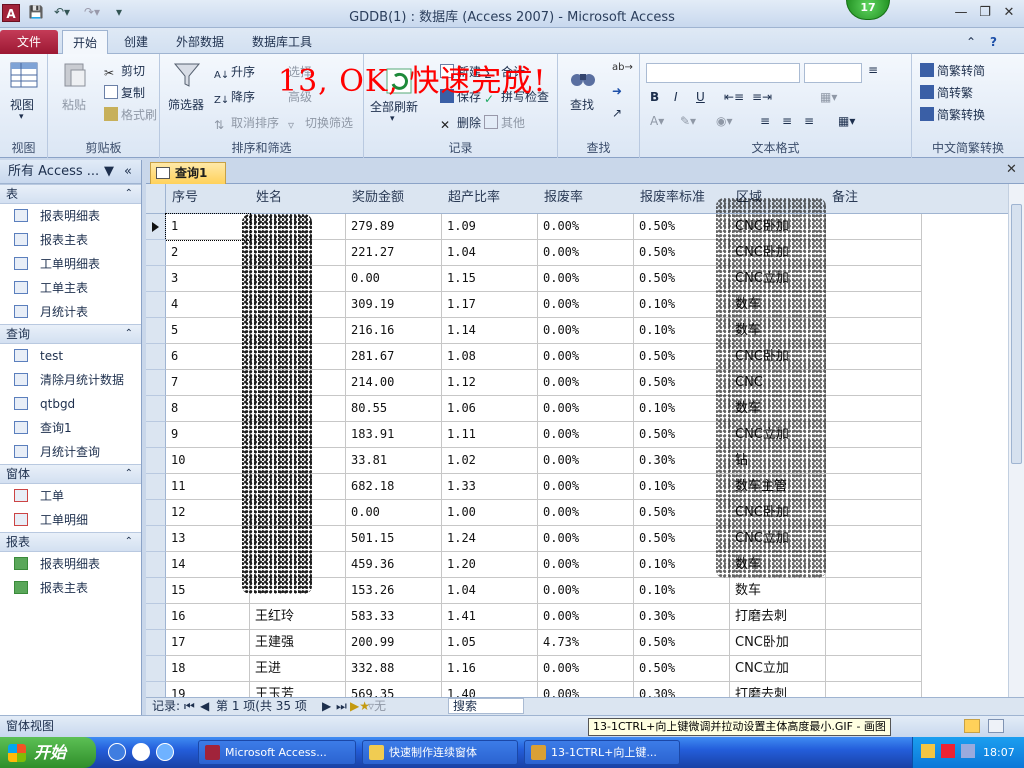  What do you see at coordinates (968, 751) in the screenshot?
I see `tray-network-icon` at bounding box center [968, 751].